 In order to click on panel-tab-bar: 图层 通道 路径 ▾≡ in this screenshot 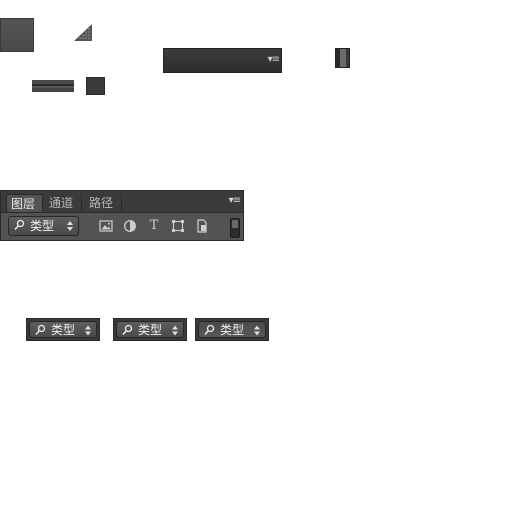, I will do `click(122, 202)`.